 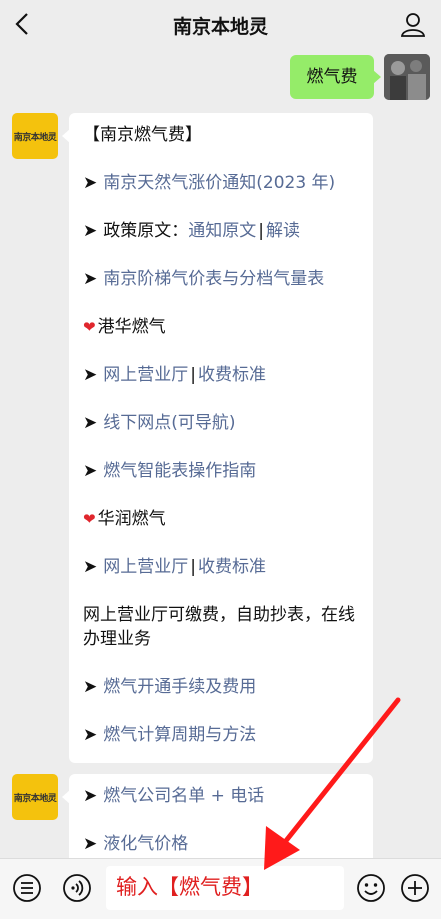 What do you see at coordinates (179, 735) in the screenshot?
I see `link-billing-cycle: 燃气计算周期与方法` at bounding box center [179, 735].